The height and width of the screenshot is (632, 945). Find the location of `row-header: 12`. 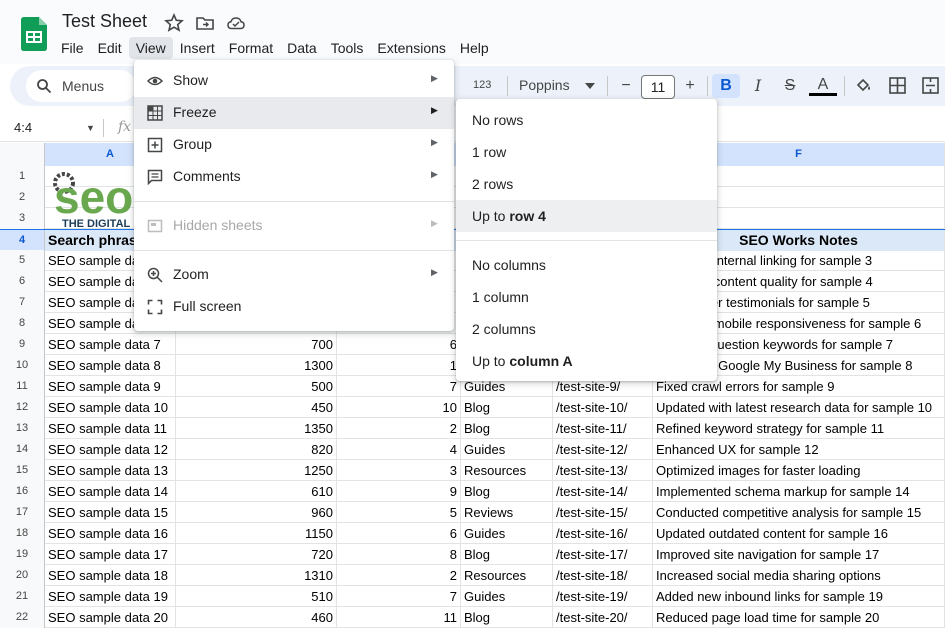

row-header: 12 is located at coordinates (22, 407).